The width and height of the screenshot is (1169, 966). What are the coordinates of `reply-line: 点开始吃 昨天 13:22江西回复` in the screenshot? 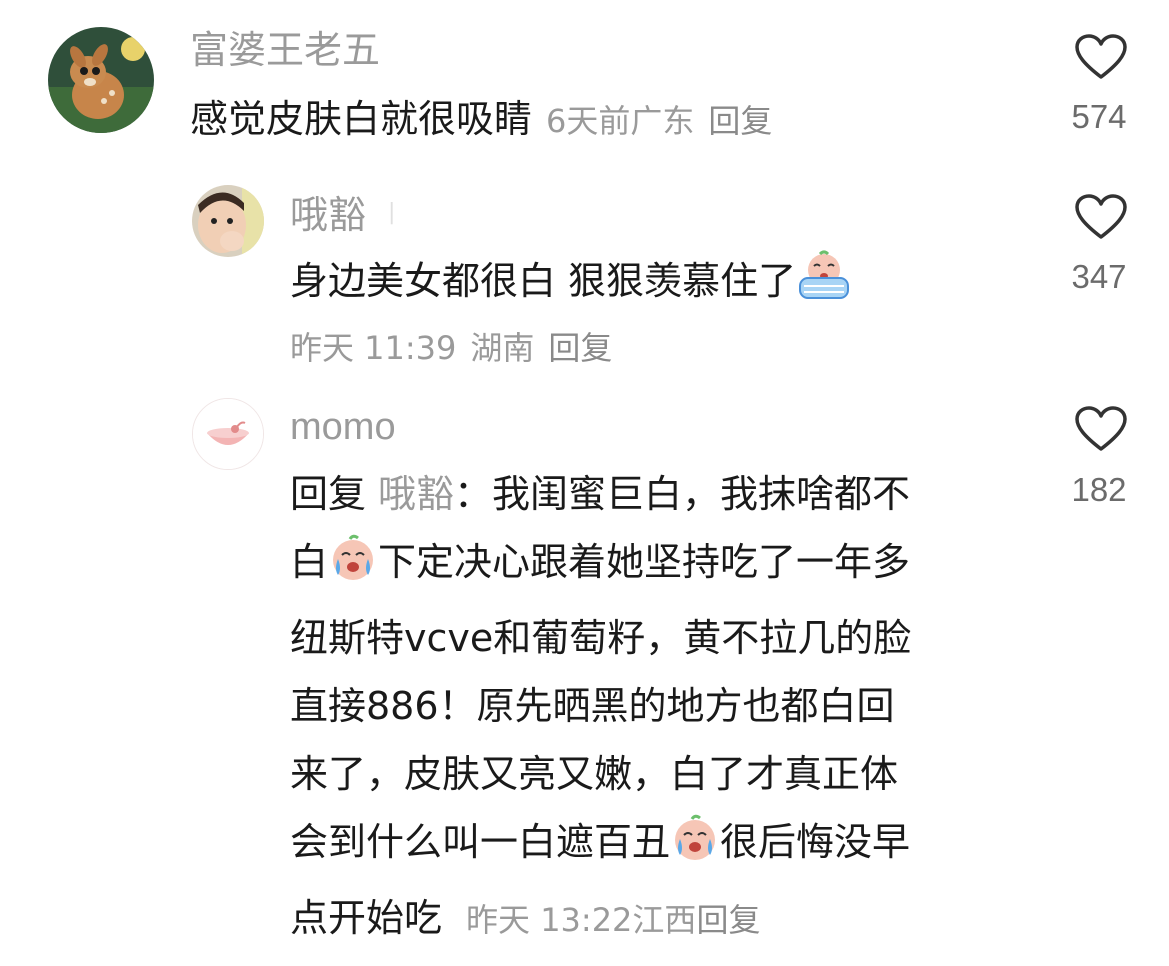 It's located at (650, 919).